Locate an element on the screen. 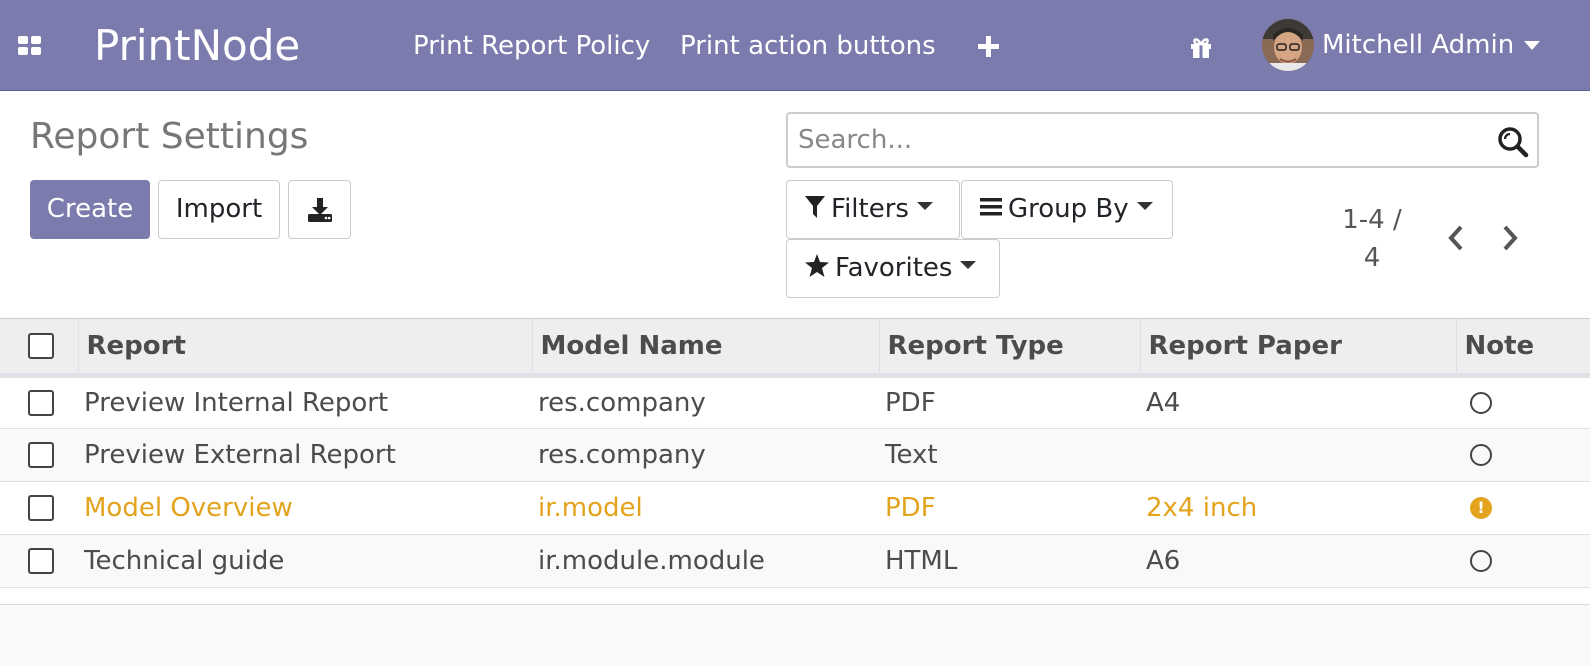 Image resolution: width=1590 pixels, height=666 pixels. column-header-report-type: Report Type is located at coordinates (1010, 348).